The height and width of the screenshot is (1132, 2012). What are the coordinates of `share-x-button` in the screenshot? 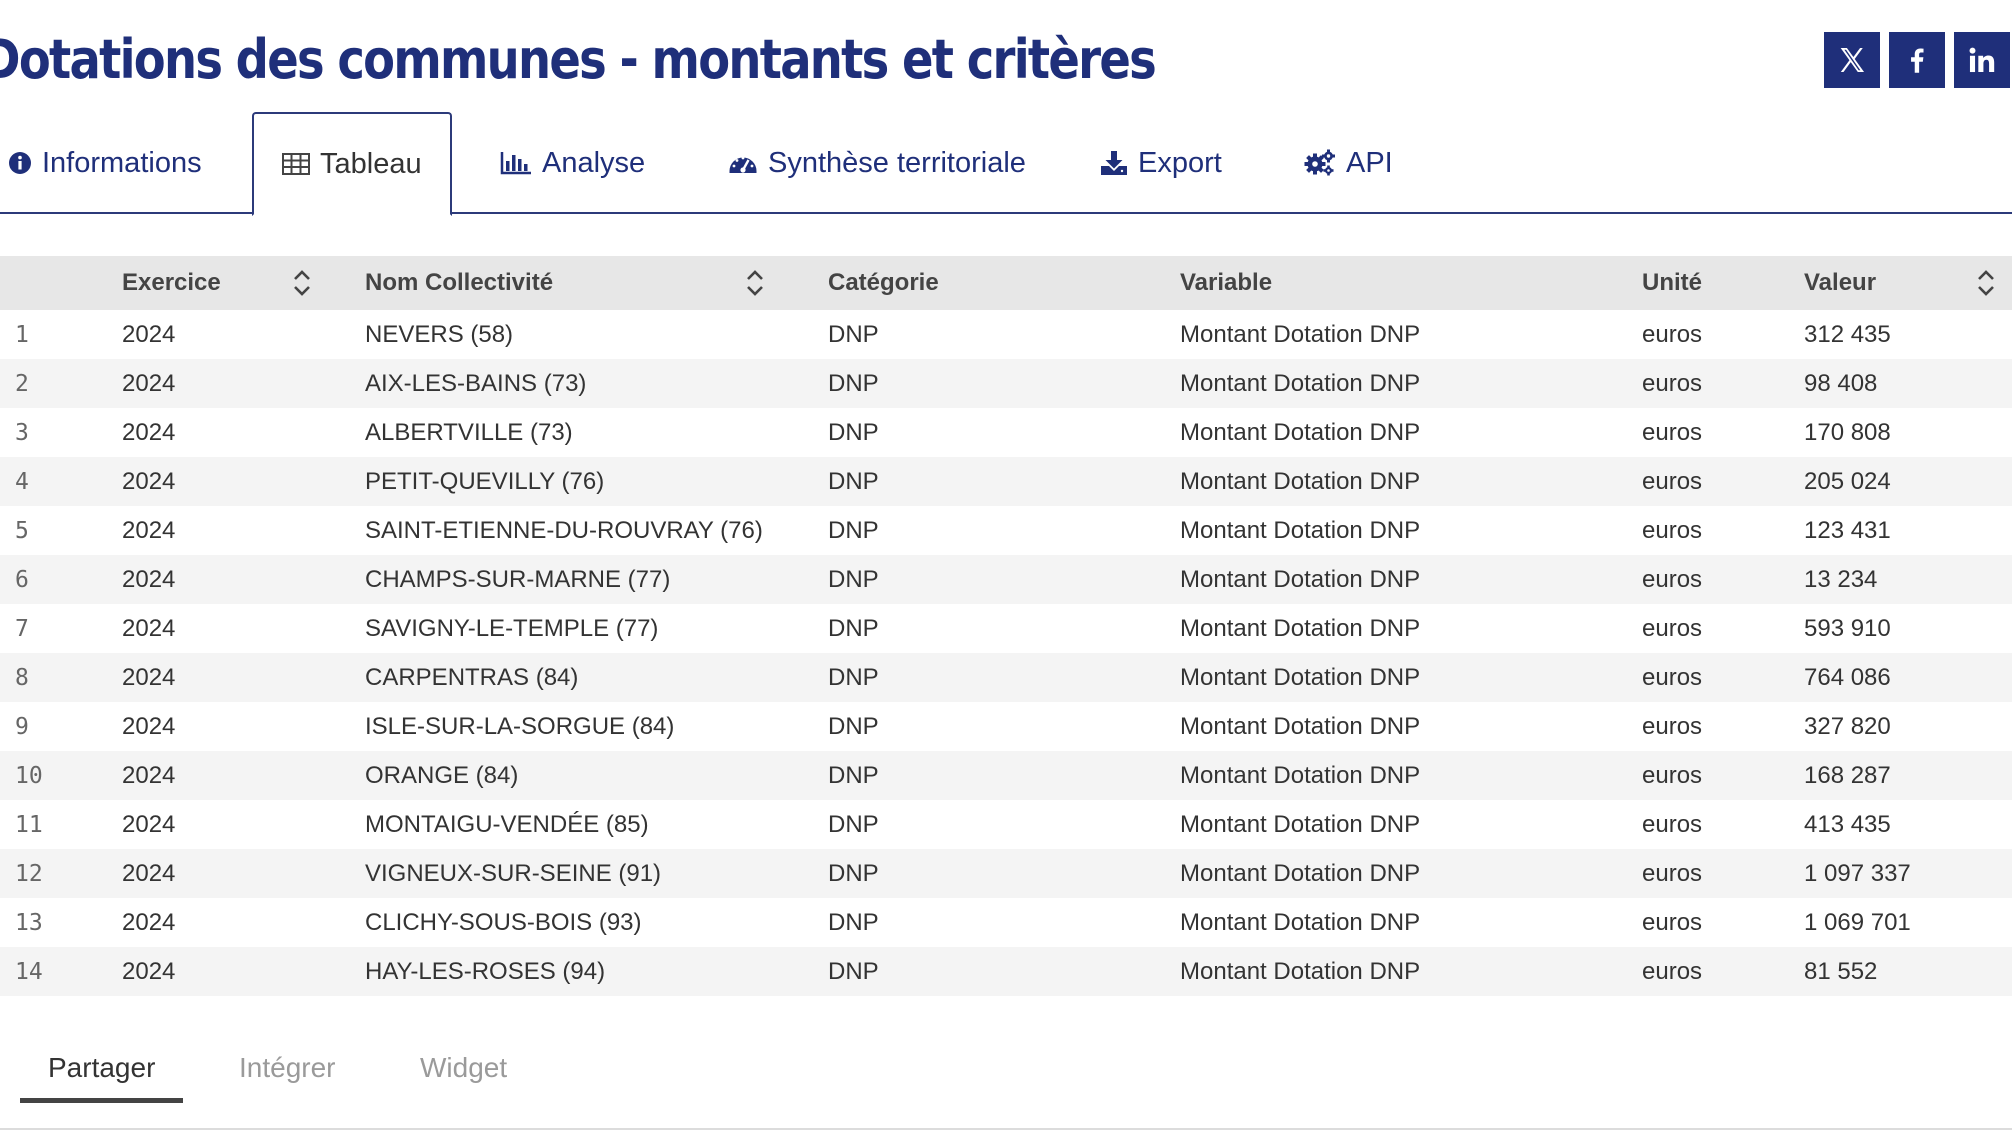 It's located at (1852, 60).